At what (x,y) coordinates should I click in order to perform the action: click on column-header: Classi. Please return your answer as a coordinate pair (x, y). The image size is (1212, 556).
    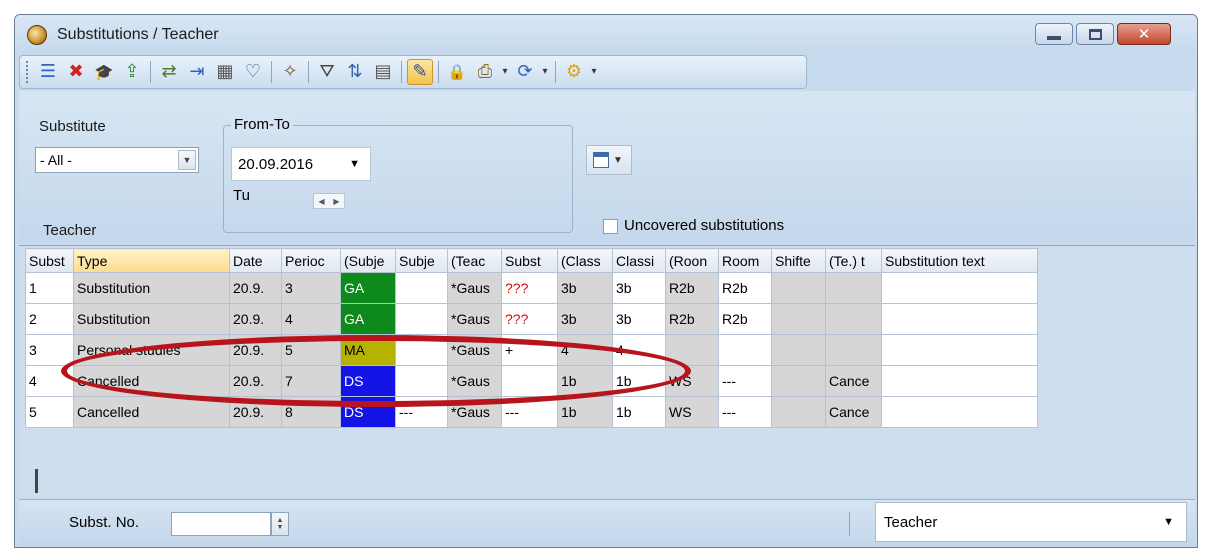
    Looking at the image, I should click on (639, 260).